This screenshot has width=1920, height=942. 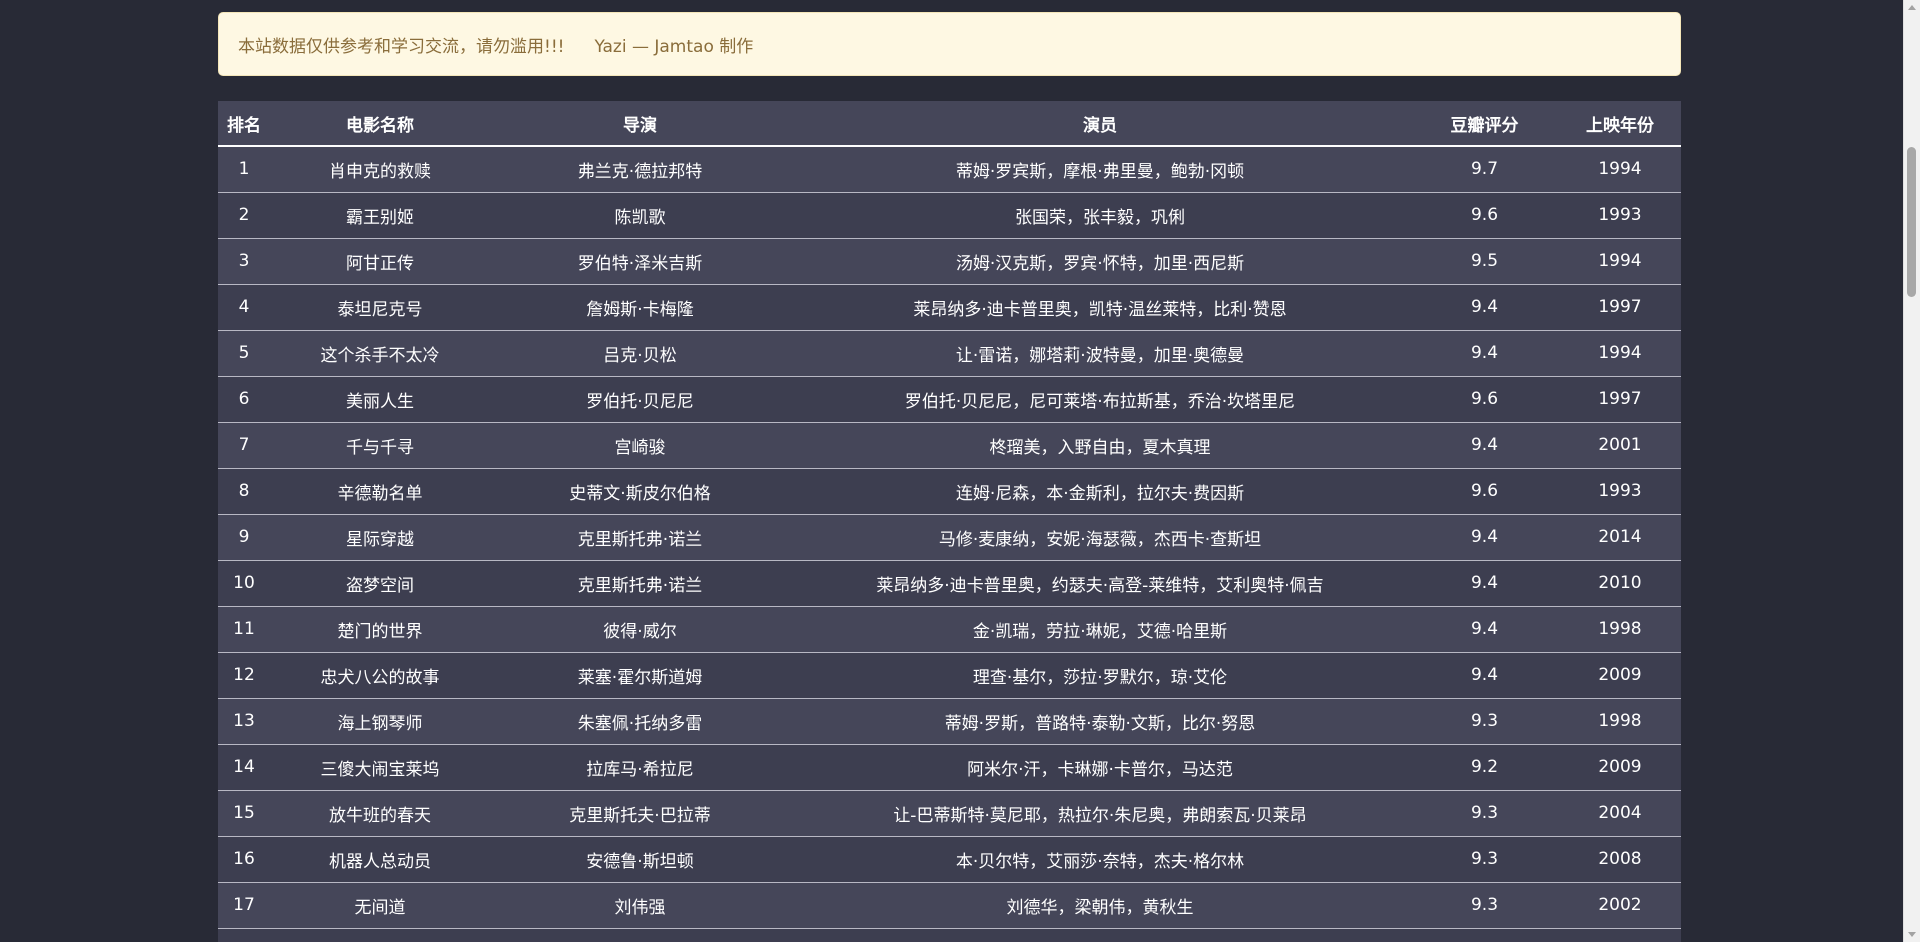 I want to click on cell-title: 这个杀手不太冷, so click(x=380, y=355).